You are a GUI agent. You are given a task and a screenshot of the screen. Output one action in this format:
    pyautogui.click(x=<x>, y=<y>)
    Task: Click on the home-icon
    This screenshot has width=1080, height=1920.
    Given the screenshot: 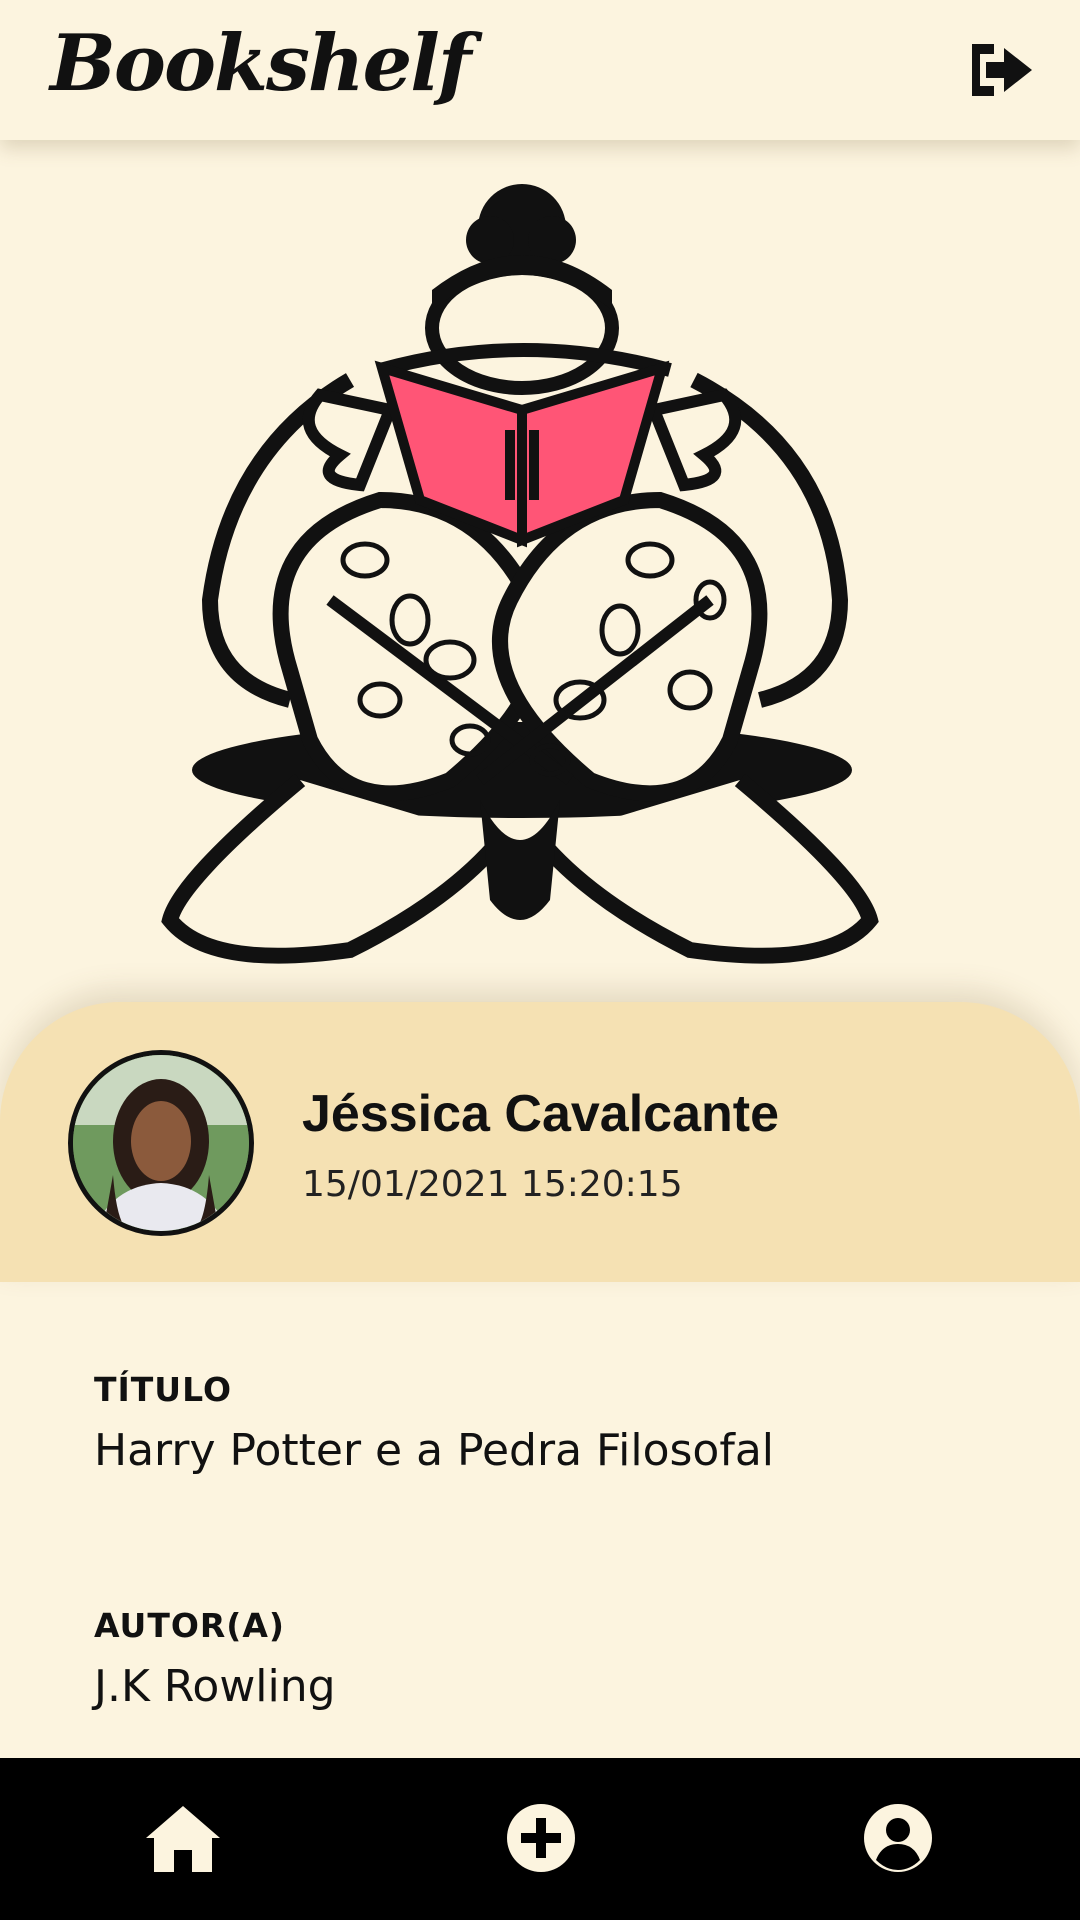 What is the action you would take?
    pyautogui.click(x=183, y=1839)
    